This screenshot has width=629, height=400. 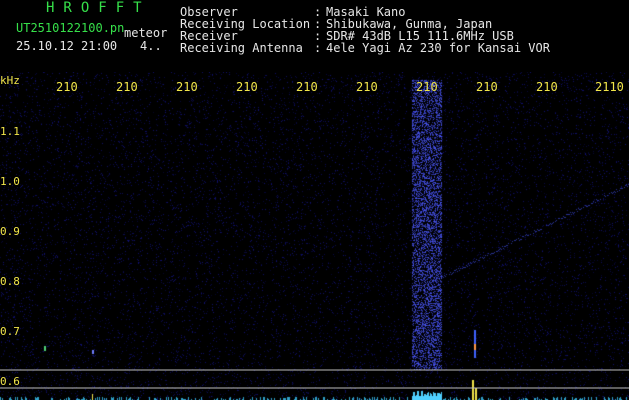 What do you see at coordinates (10, 381) in the screenshot?
I see `freq-tick-label: 0.6` at bounding box center [10, 381].